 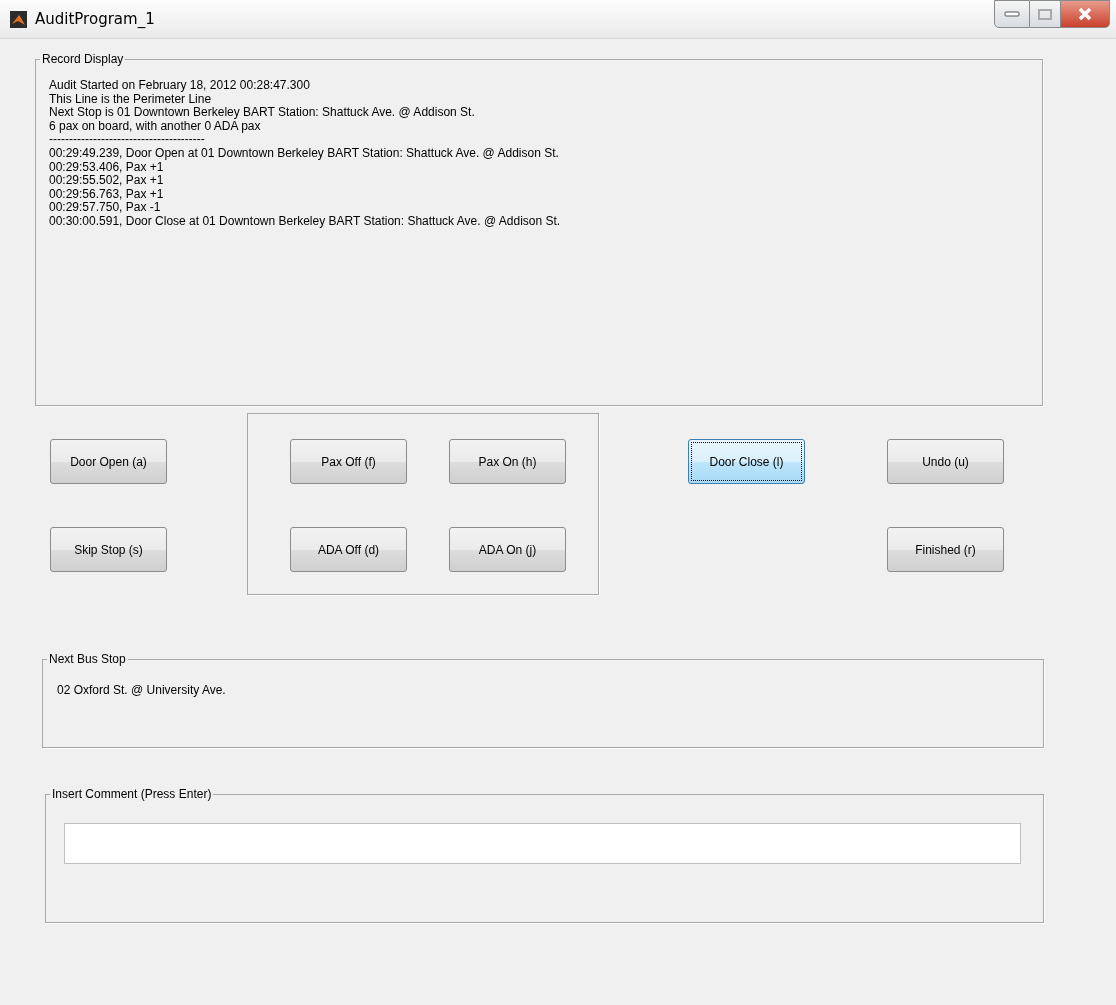 I want to click on window-title: AuditProgram_1, so click(x=95, y=19).